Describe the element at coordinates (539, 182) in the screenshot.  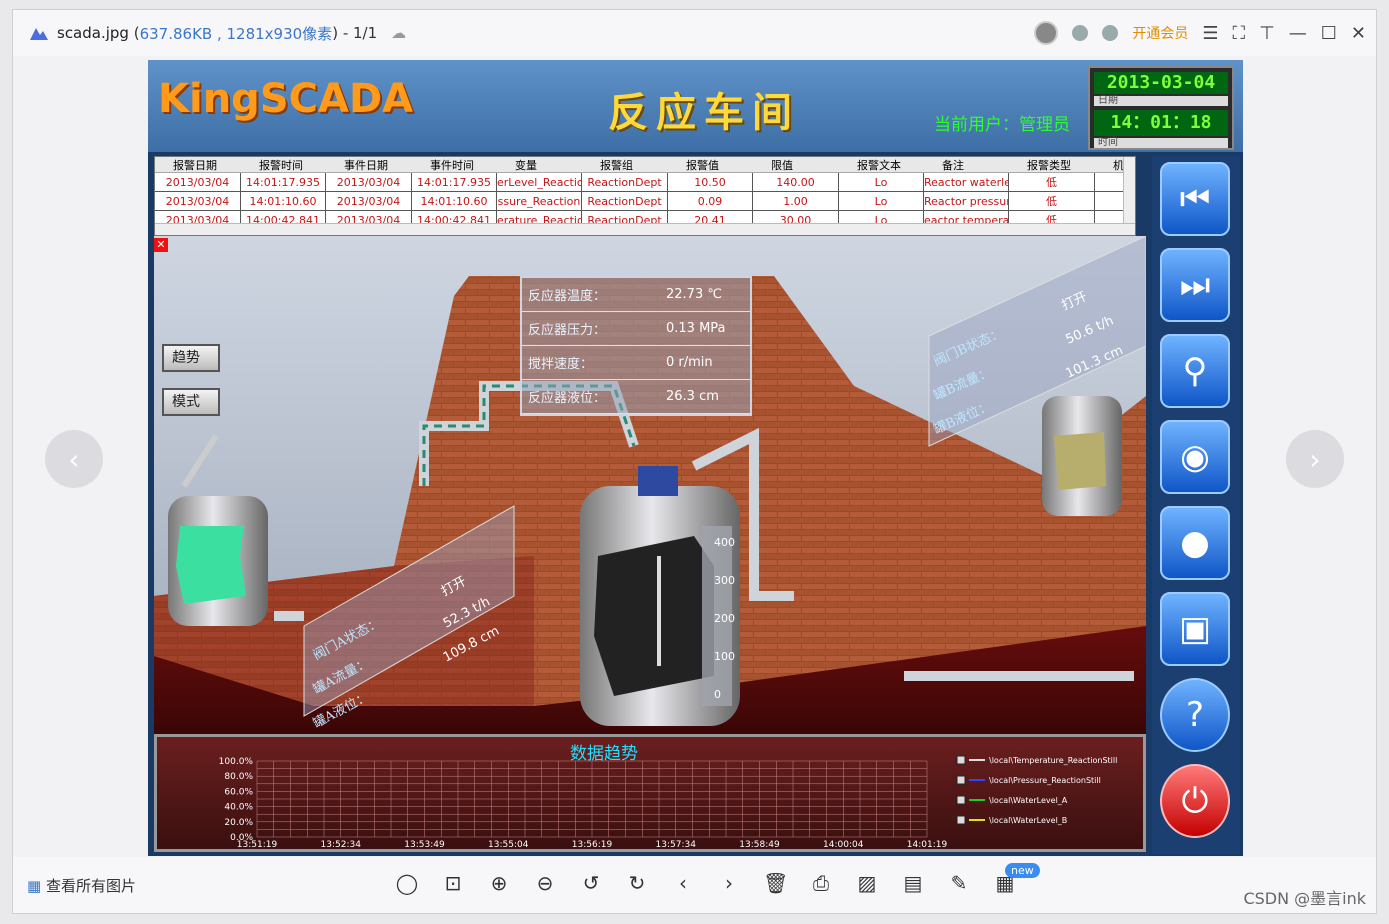
I see `alarm-cell: erLevel_Reactior` at that location.